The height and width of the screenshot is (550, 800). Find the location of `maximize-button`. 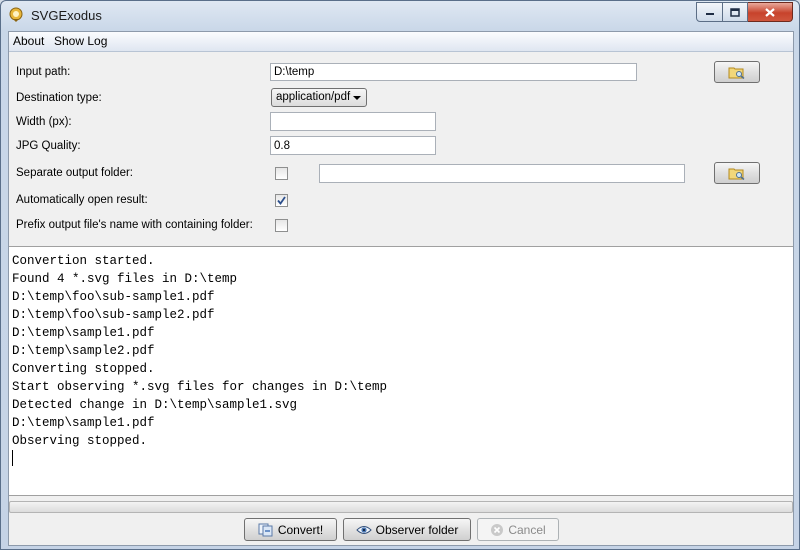

maximize-button is located at coordinates (735, 12).